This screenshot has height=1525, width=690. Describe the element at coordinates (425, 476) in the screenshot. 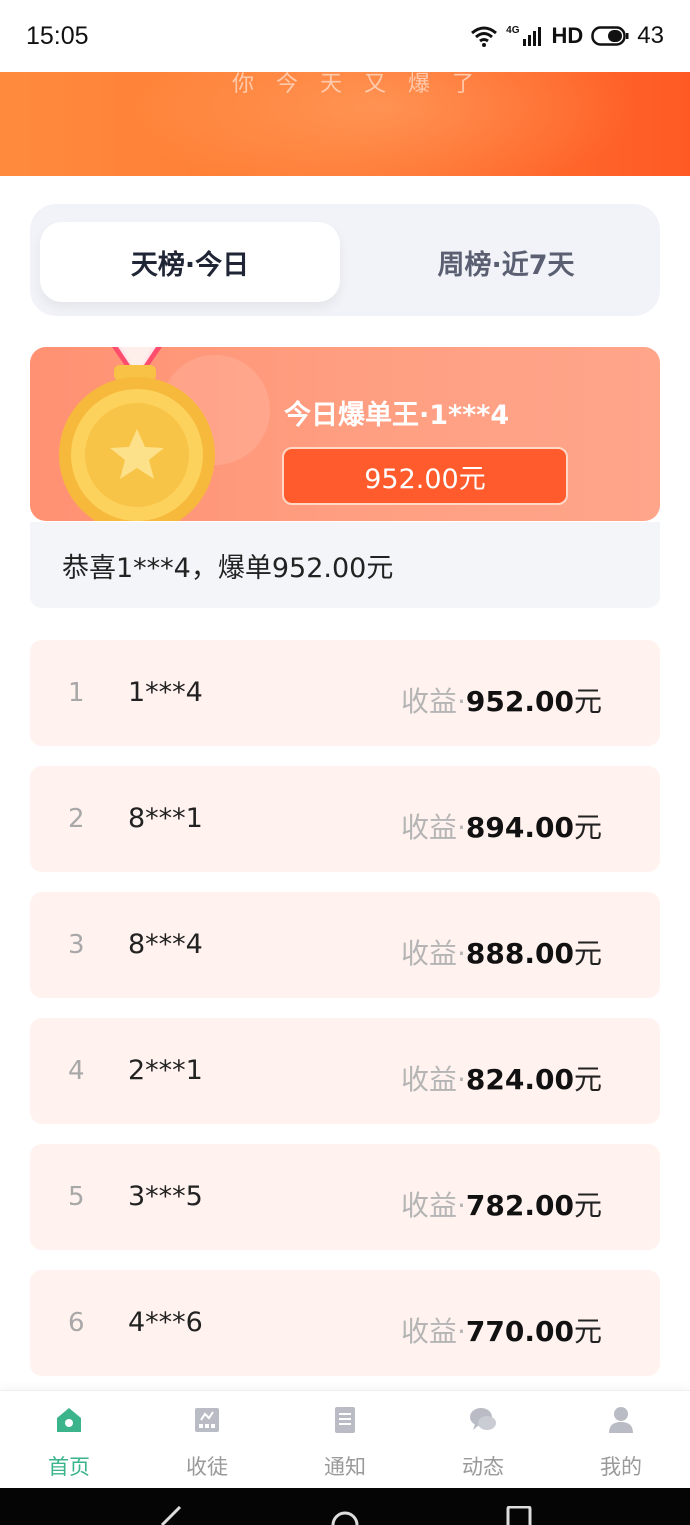

I see `champion-amount: 952.00元` at that location.